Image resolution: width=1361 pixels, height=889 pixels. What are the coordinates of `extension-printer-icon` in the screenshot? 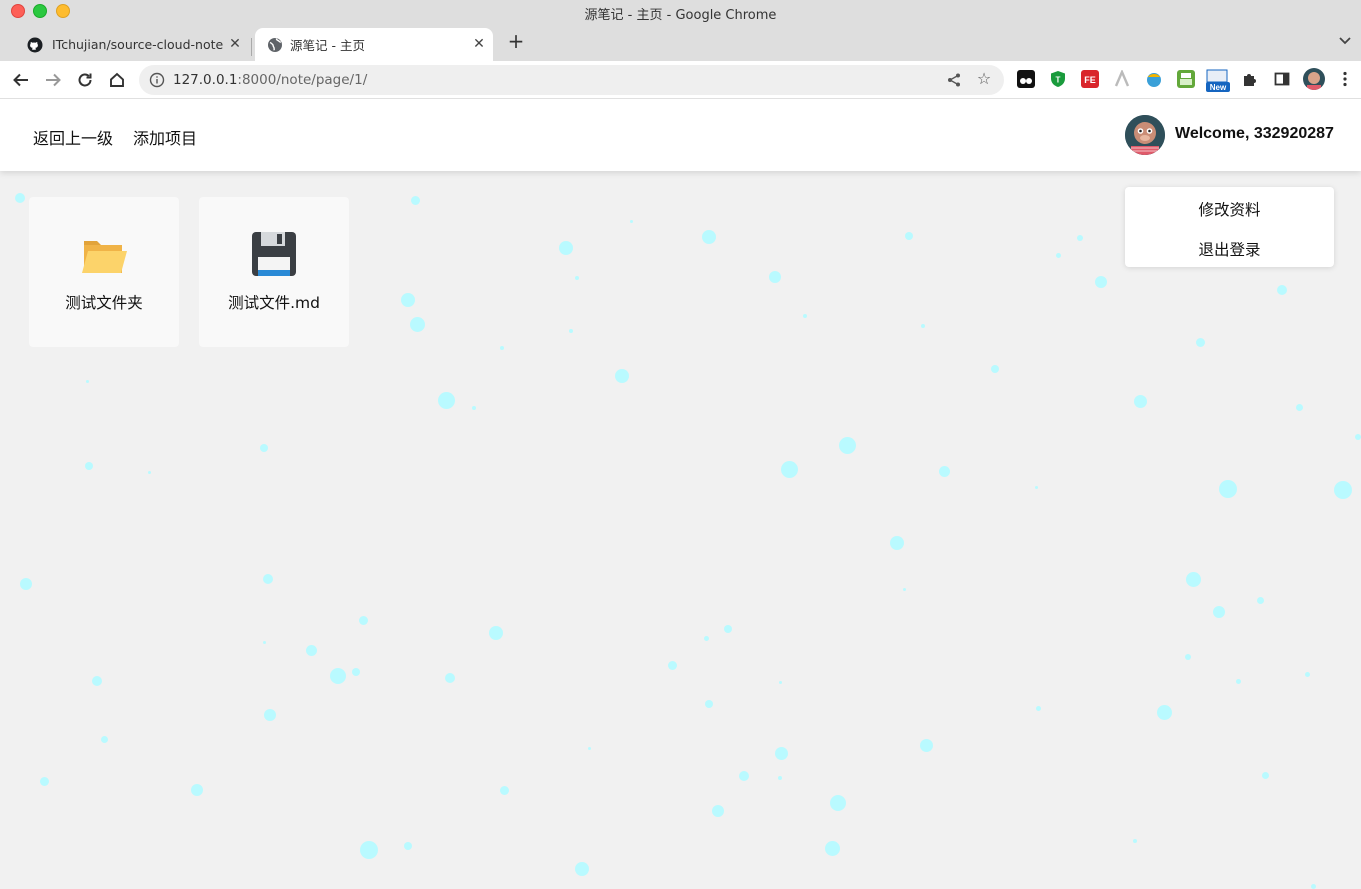 It's located at (1186, 79).